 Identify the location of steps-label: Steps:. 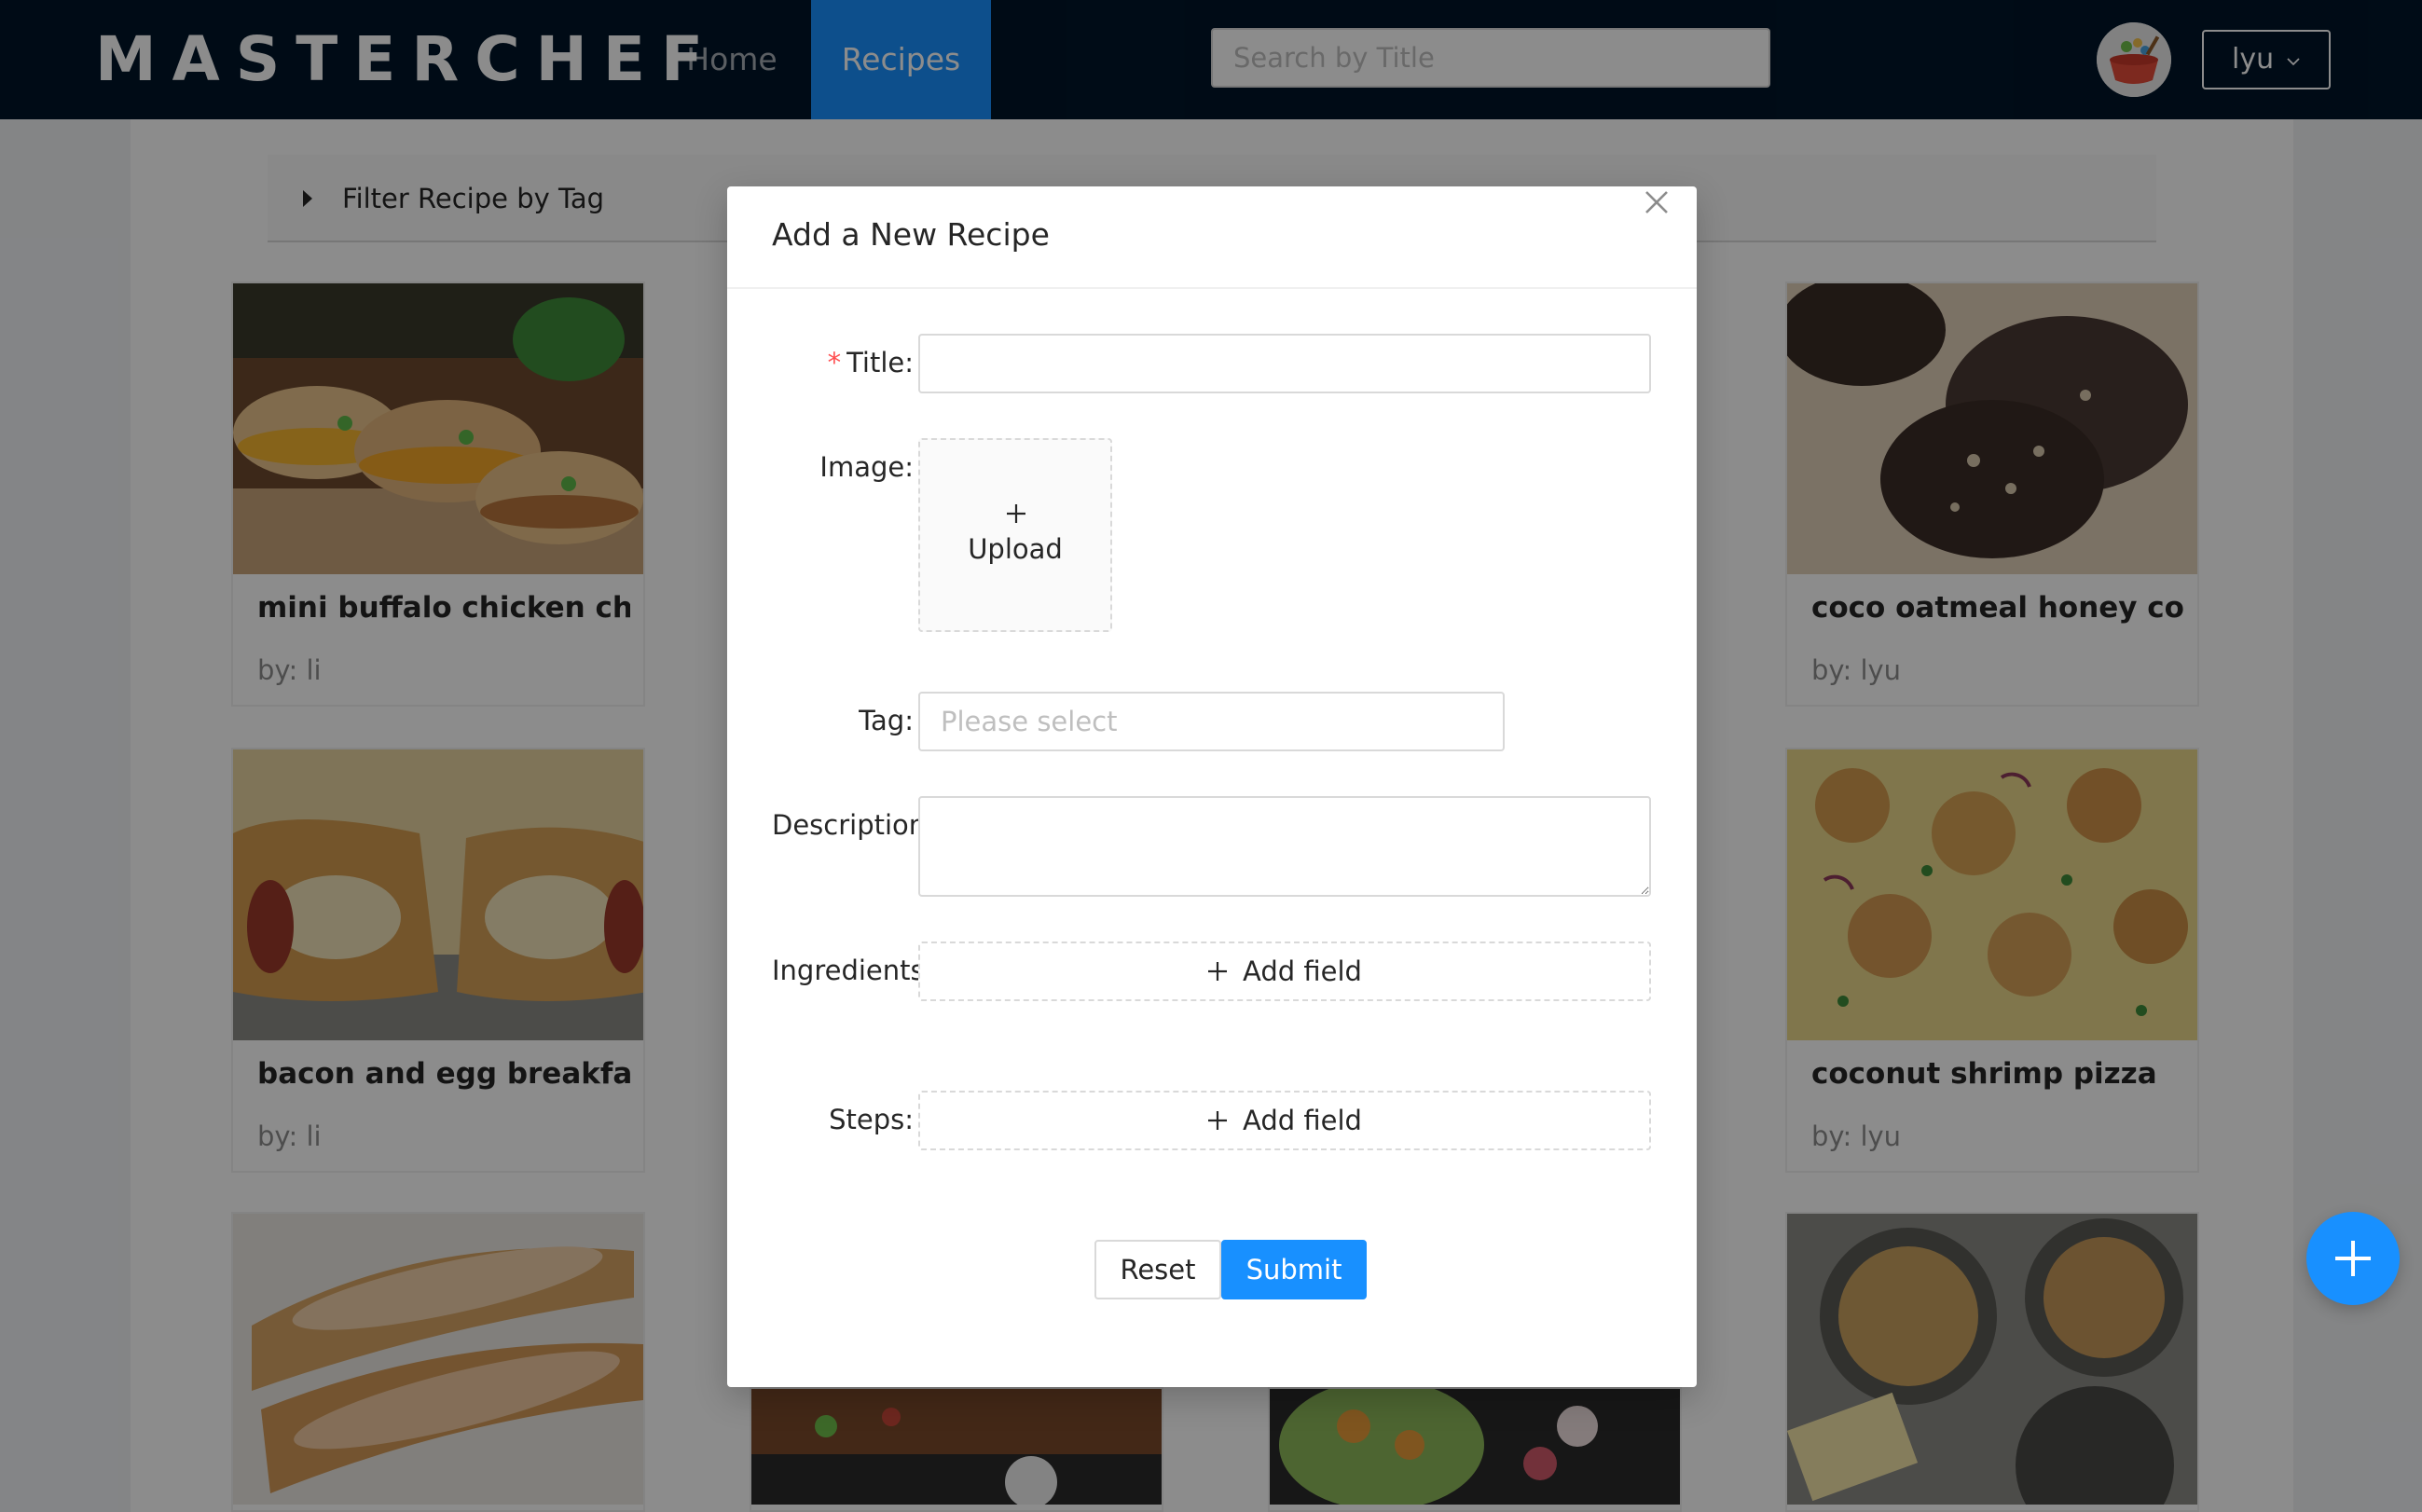
(872, 1120).